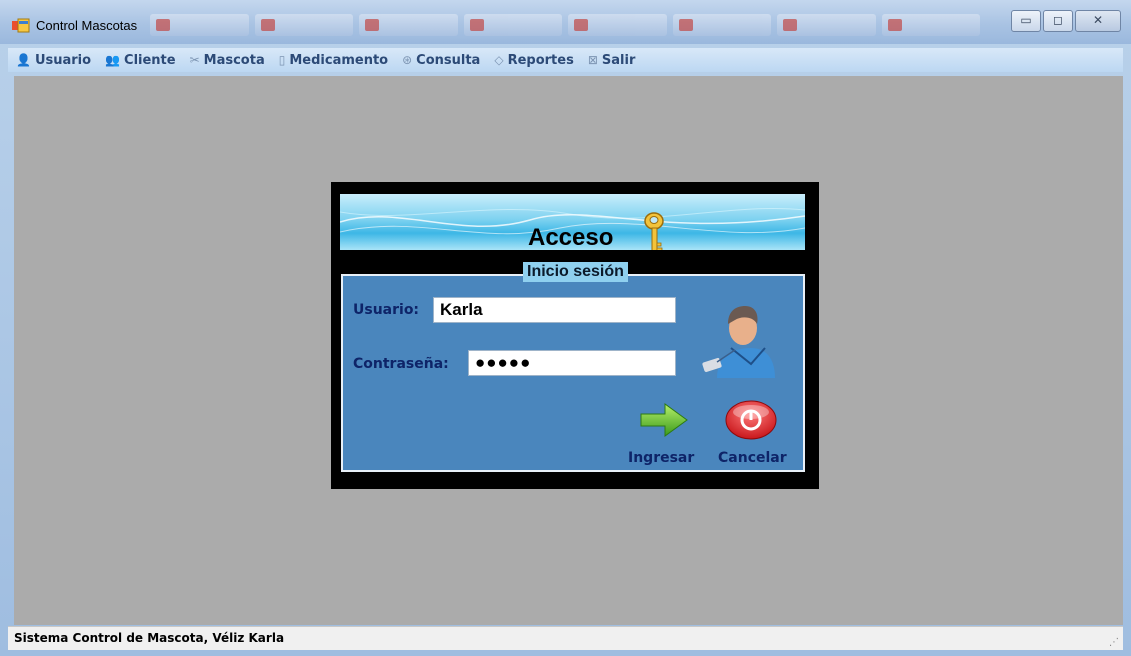  I want to click on key-icon, so click(654, 231).